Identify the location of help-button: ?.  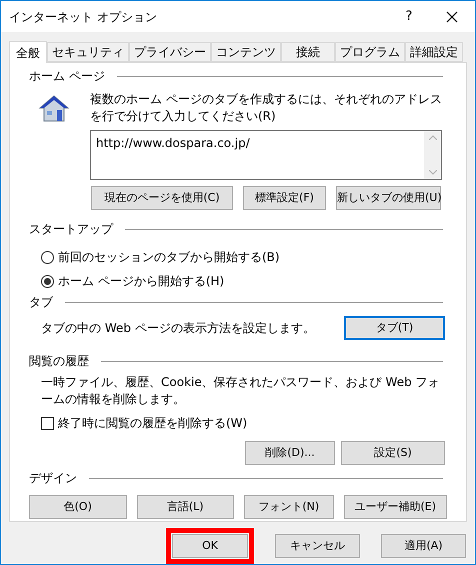
(409, 16).